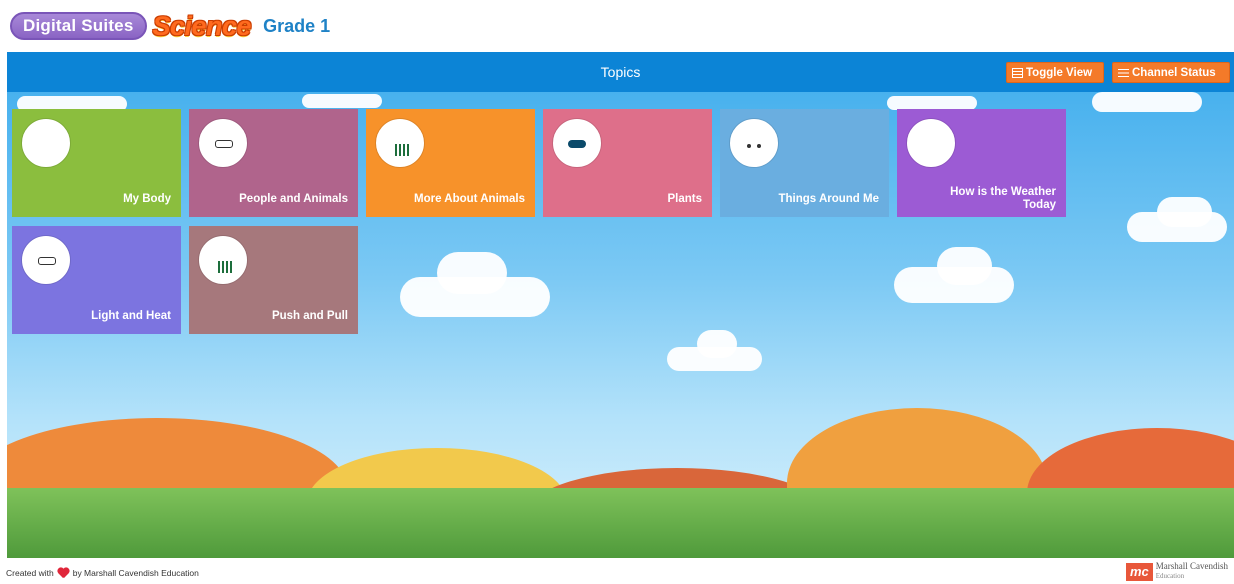  What do you see at coordinates (620, 72) in the screenshot?
I see `topics-bar: Topics Toggle View Channel Status` at bounding box center [620, 72].